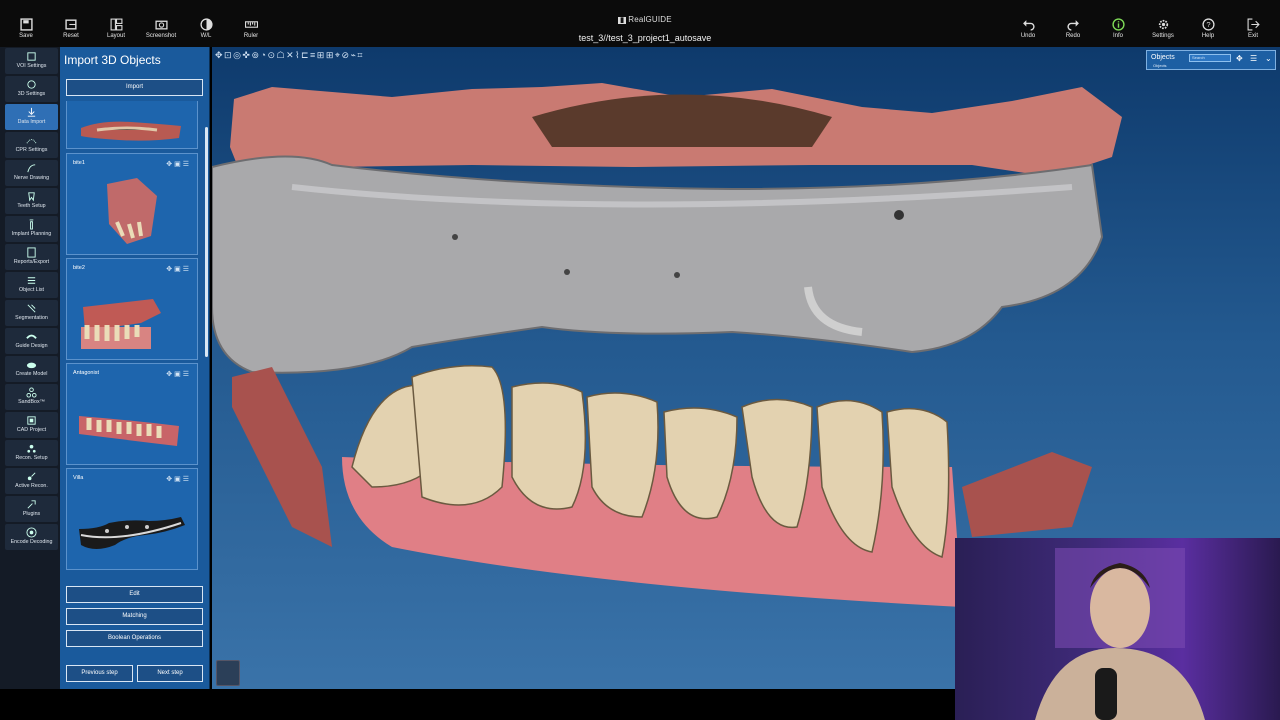  What do you see at coordinates (31, 280) in the screenshot?
I see `list-icon` at bounding box center [31, 280].